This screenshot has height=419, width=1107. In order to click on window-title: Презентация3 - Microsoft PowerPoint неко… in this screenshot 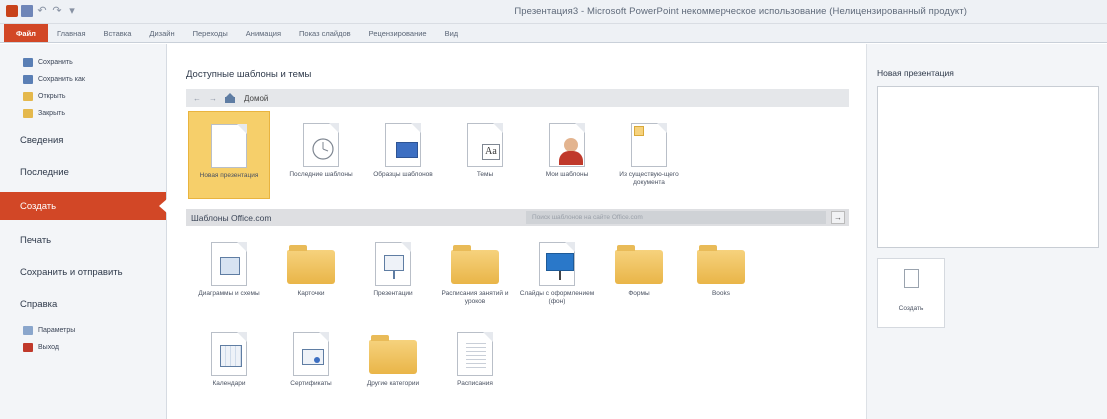, I will do `click(740, 11)`.